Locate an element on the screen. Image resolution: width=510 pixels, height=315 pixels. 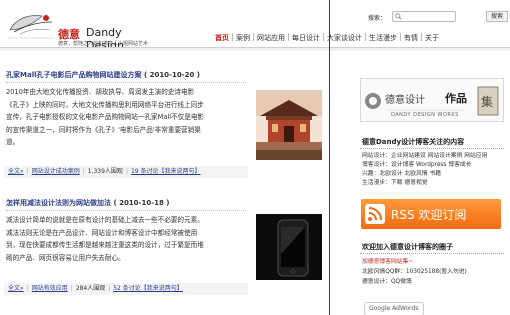
rss-label: RSS 欢迎订阅 is located at coordinates (429, 215).